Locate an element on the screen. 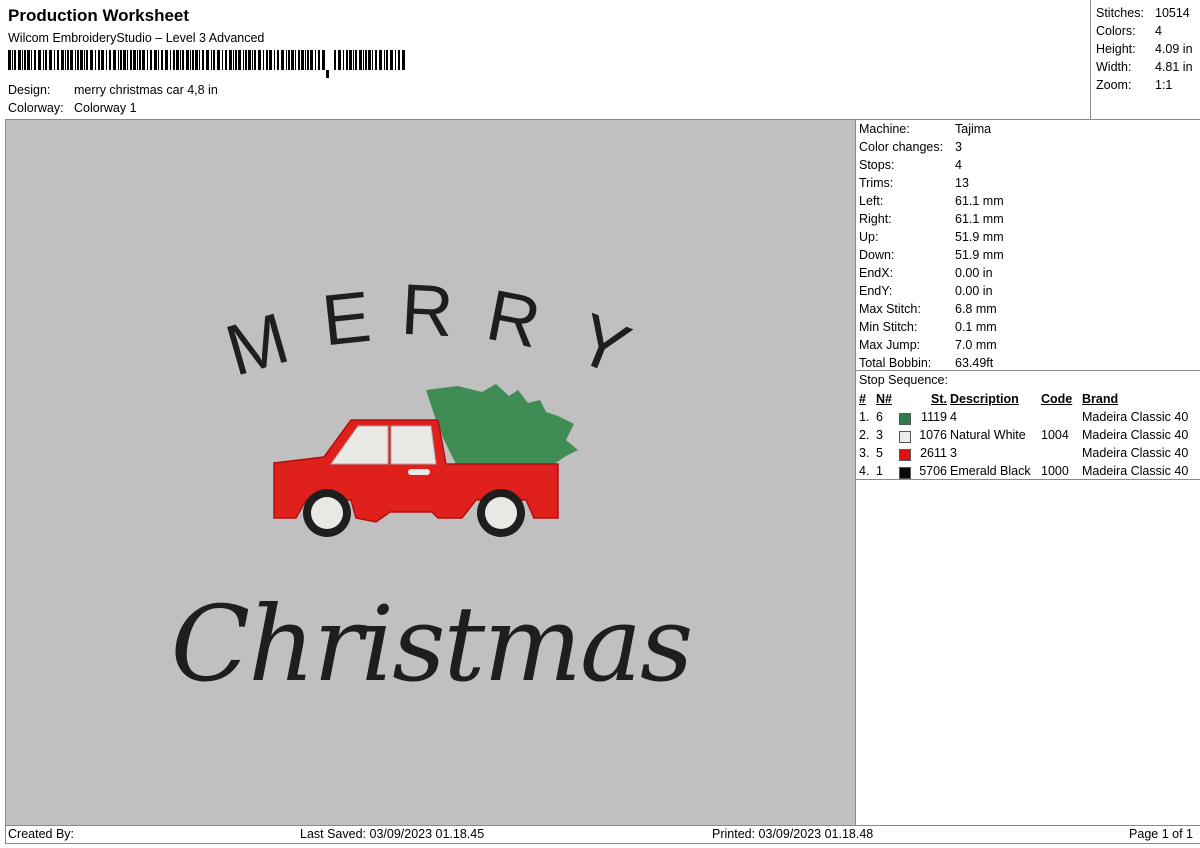 Image resolution: width=1200 pixels, height=848 pixels. stitches-row: Stitches: 10514 is located at coordinates (1143, 13).